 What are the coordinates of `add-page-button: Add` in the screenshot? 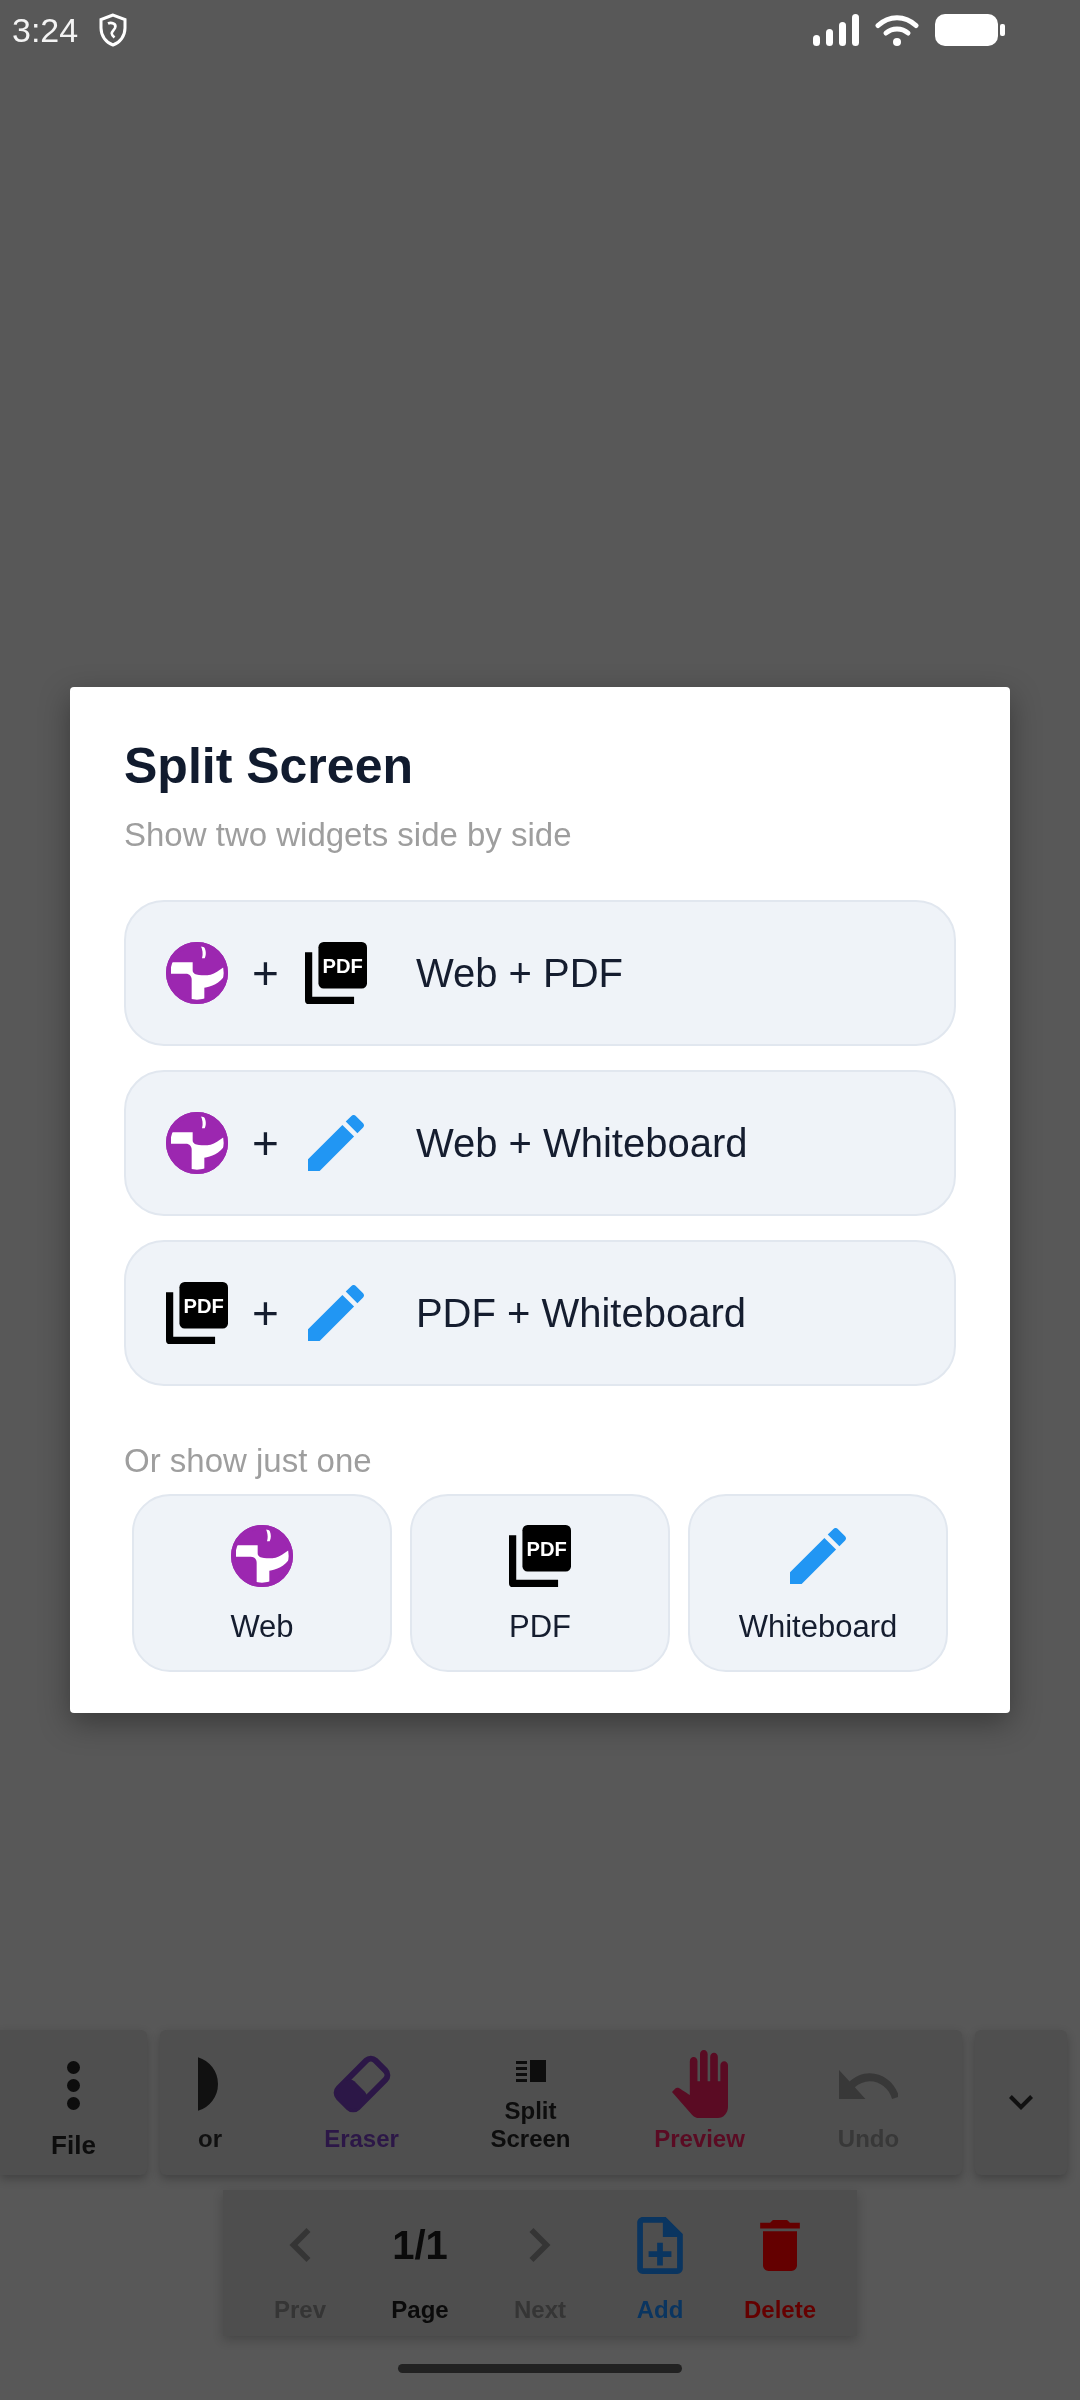 It's located at (660, 2263).